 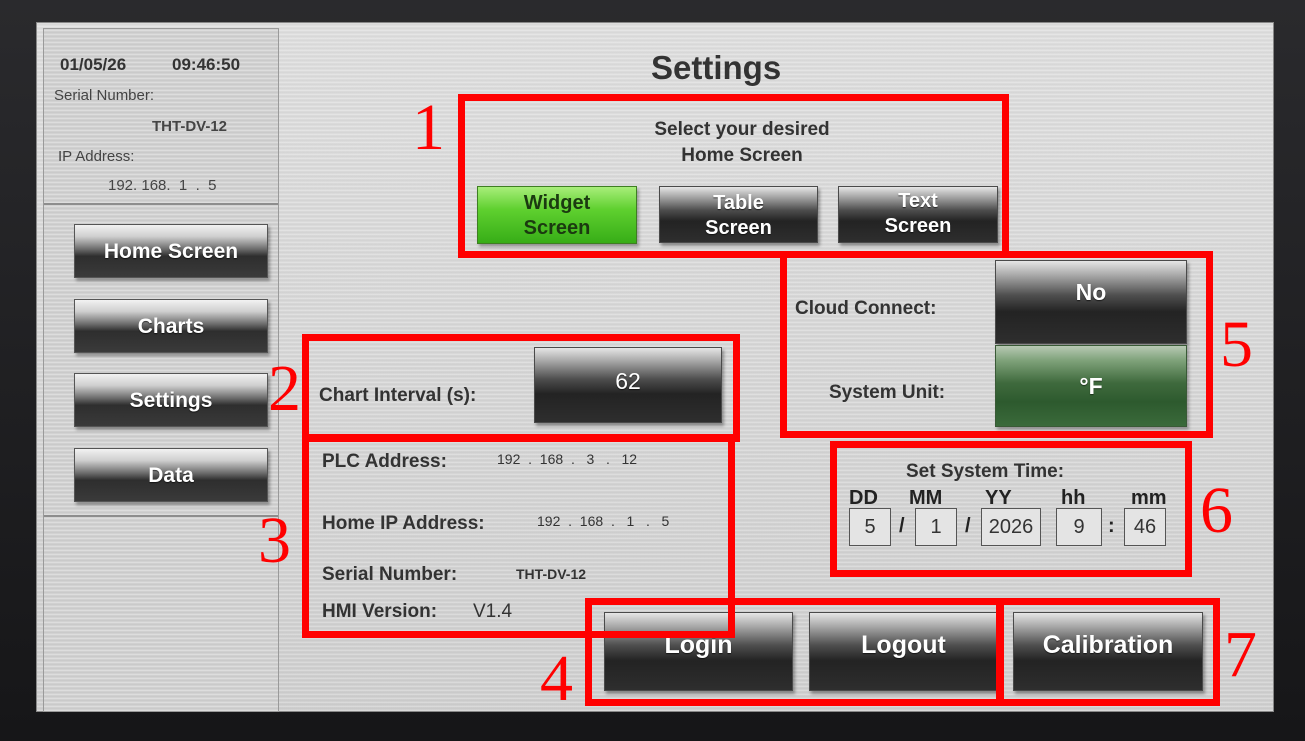 I want to click on callout-1: 1, so click(x=428, y=127).